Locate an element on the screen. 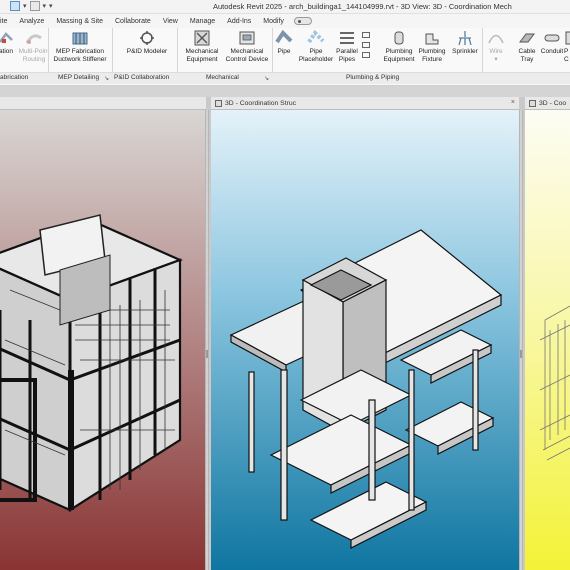 The width and height of the screenshot is (570, 570). sprinkler-icon is located at coordinates (465, 38).